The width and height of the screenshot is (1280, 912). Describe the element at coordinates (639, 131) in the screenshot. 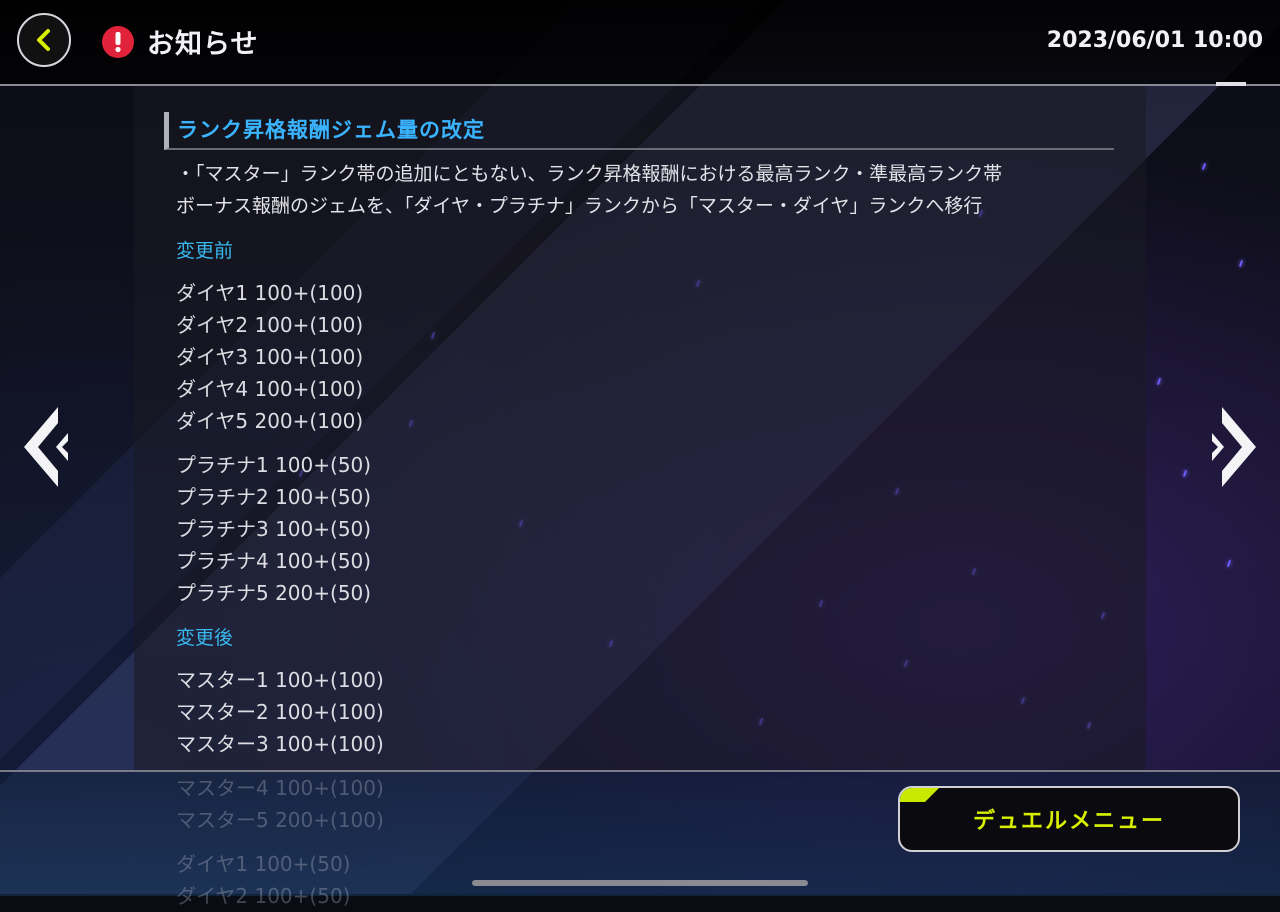

I see `section-title: ランク昇格報酬ジェム量の改定` at that location.